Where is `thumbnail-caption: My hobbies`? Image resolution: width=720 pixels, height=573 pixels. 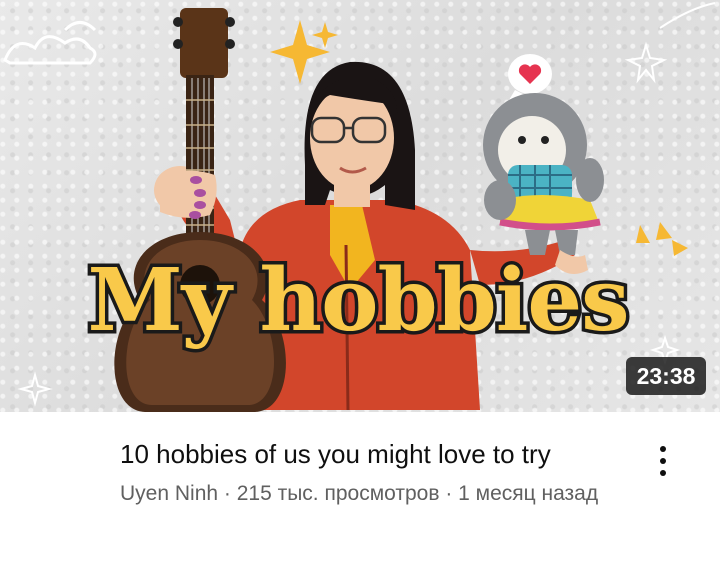 thumbnail-caption: My hobbies is located at coordinates (358, 301).